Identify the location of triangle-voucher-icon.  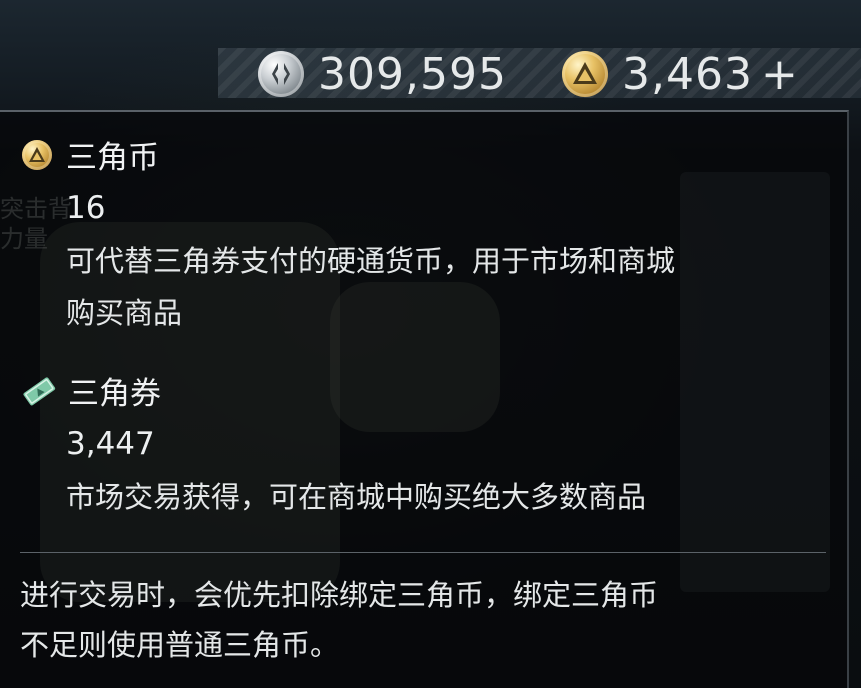
(39, 390).